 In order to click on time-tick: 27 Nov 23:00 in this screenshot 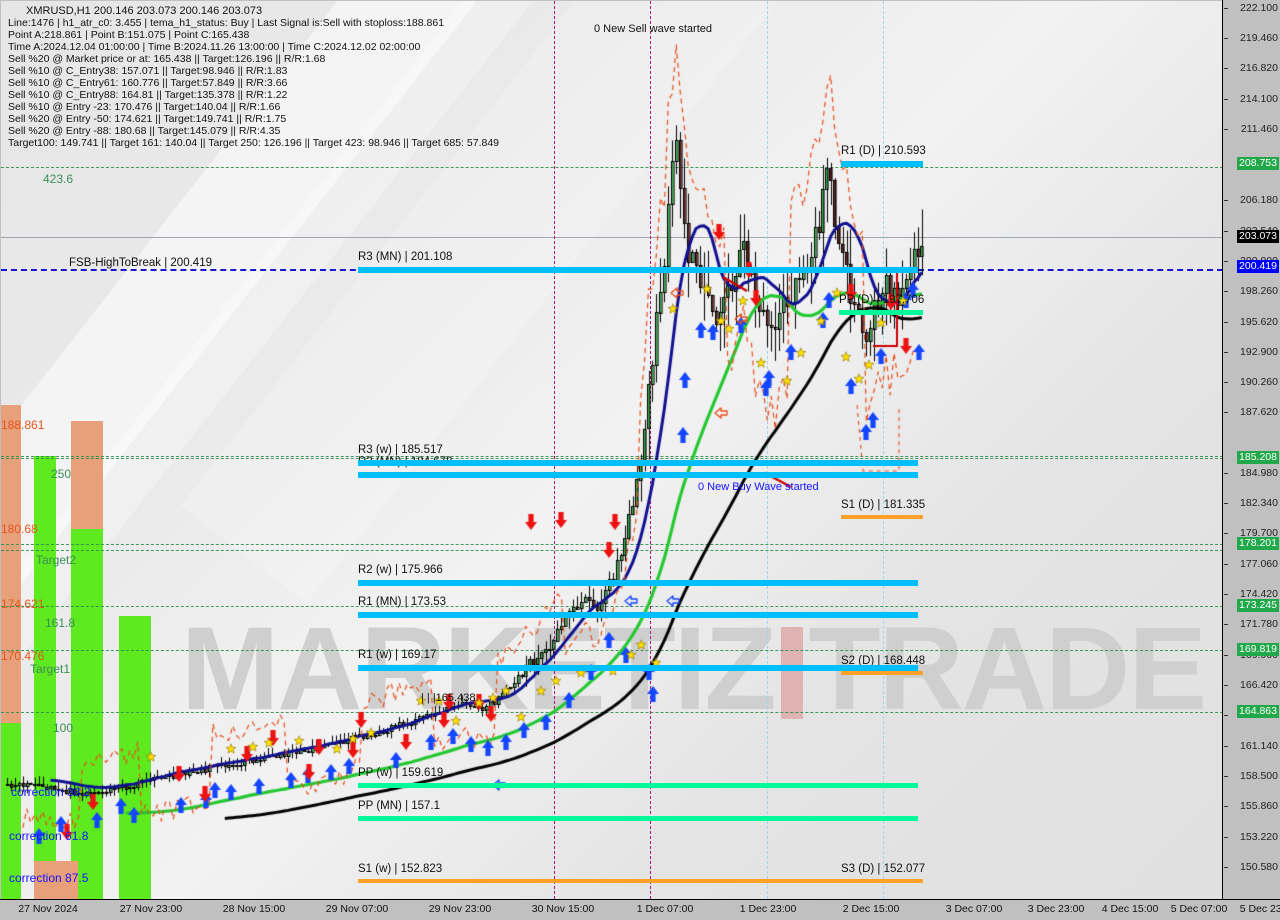, I will do `click(151, 909)`.